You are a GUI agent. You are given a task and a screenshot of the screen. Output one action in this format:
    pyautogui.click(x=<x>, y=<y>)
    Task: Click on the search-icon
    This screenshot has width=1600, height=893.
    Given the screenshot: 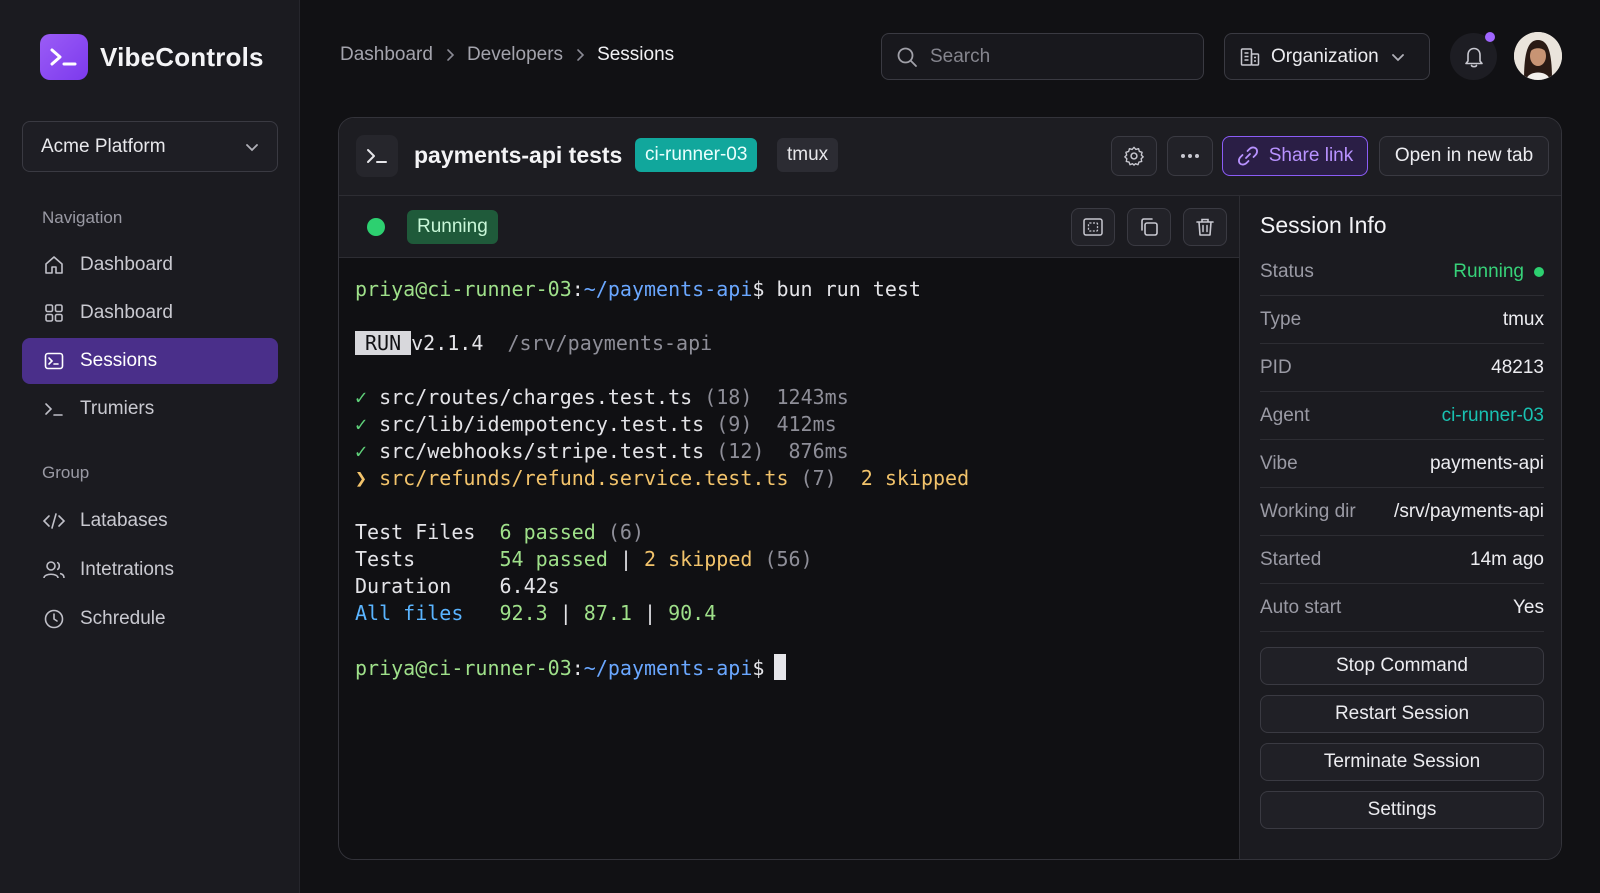 What is the action you would take?
    pyautogui.click(x=907, y=57)
    